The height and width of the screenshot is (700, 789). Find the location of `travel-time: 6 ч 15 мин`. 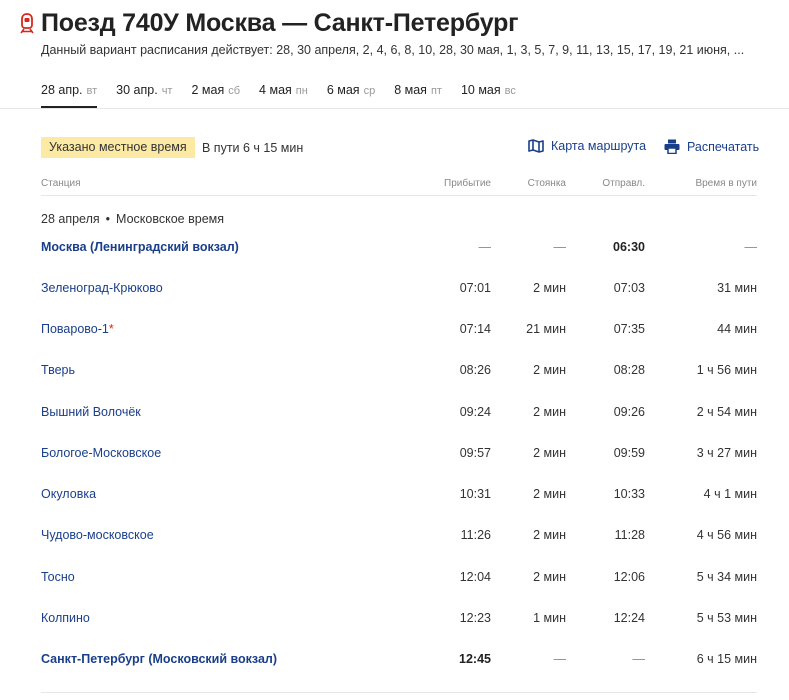

travel-time: 6 ч 15 мин is located at coordinates (726, 659).